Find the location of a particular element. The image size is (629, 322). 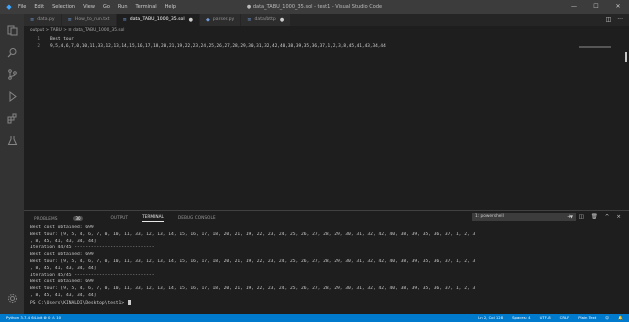

menu-edit: Edit is located at coordinates (39, 7).